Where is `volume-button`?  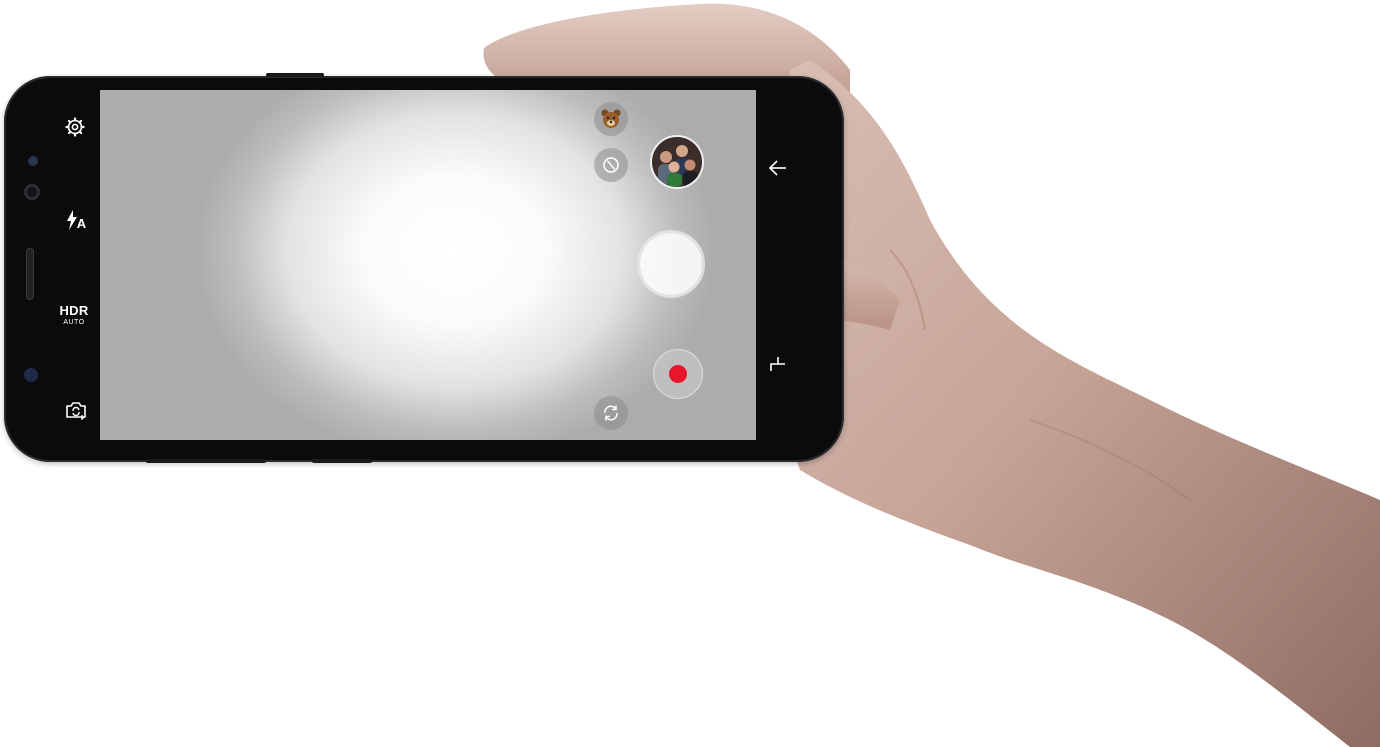
volume-button is located at coordinates (206, 461).